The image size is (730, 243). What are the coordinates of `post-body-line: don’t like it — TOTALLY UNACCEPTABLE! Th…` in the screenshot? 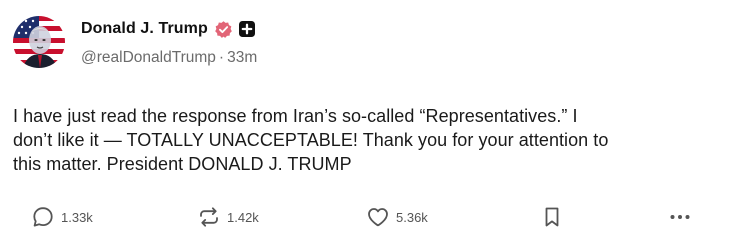 It's located at (311, 140).